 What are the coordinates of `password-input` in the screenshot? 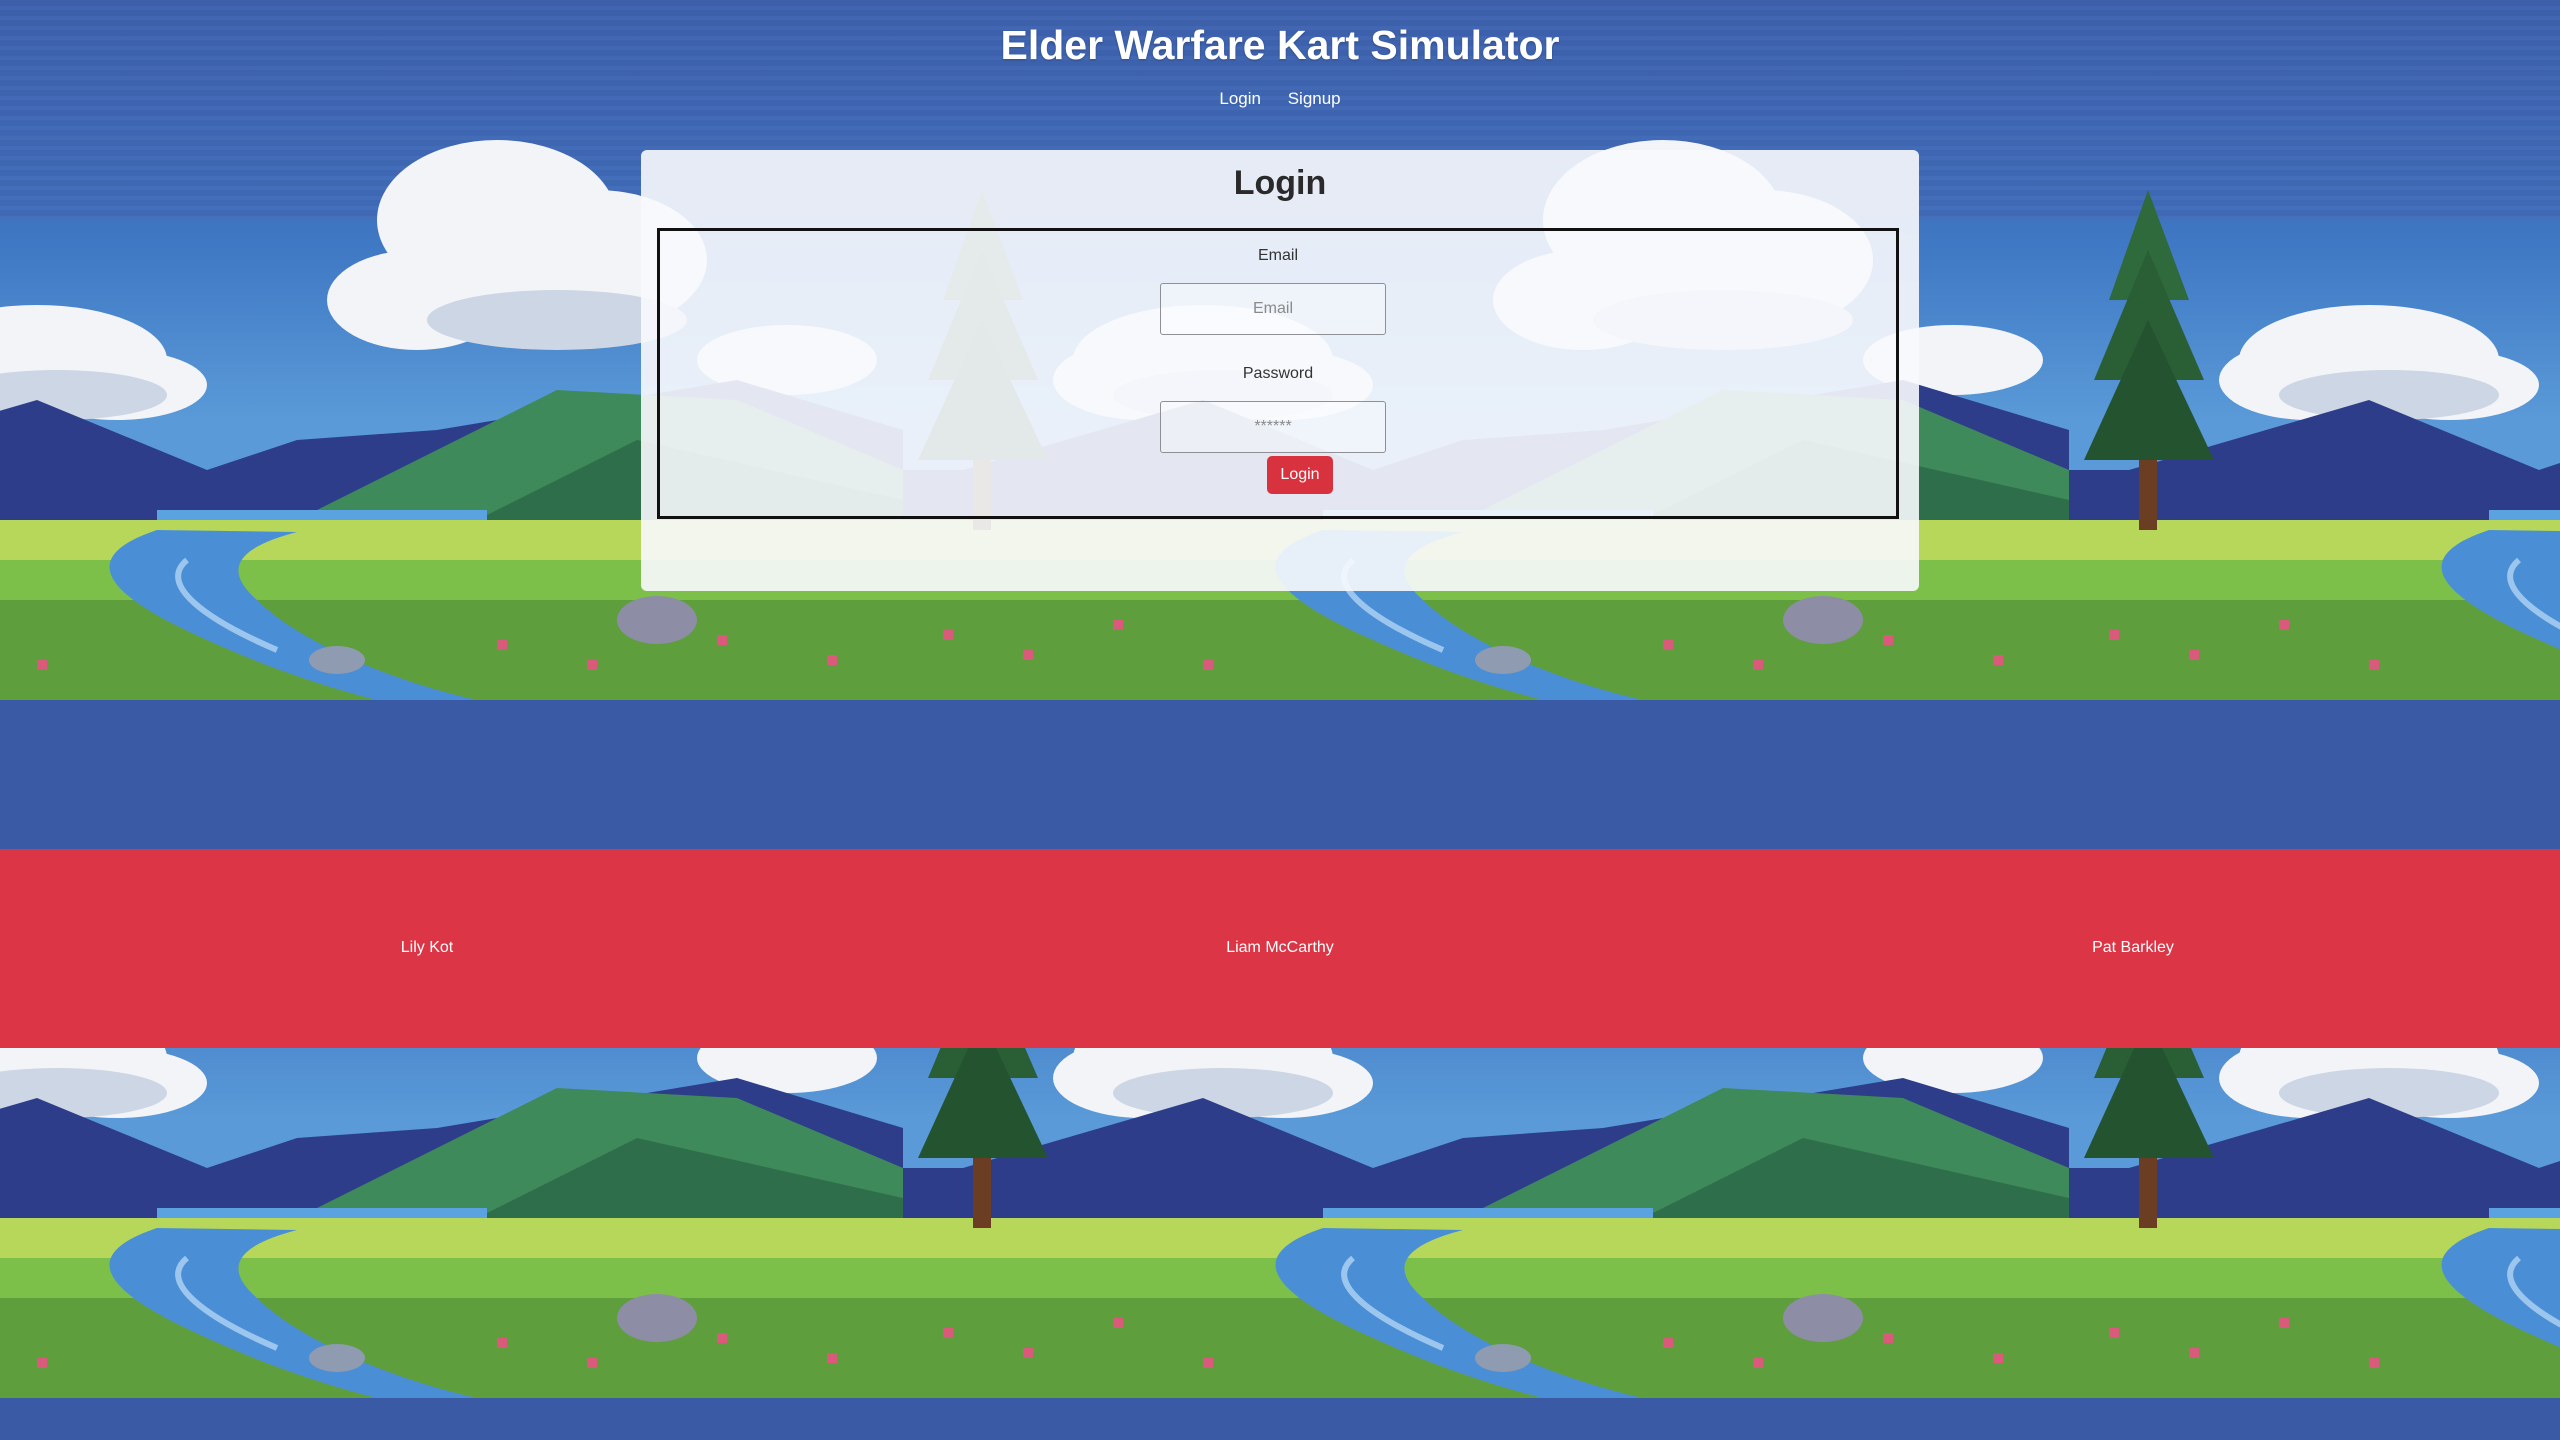 It's located at (1273, 427).